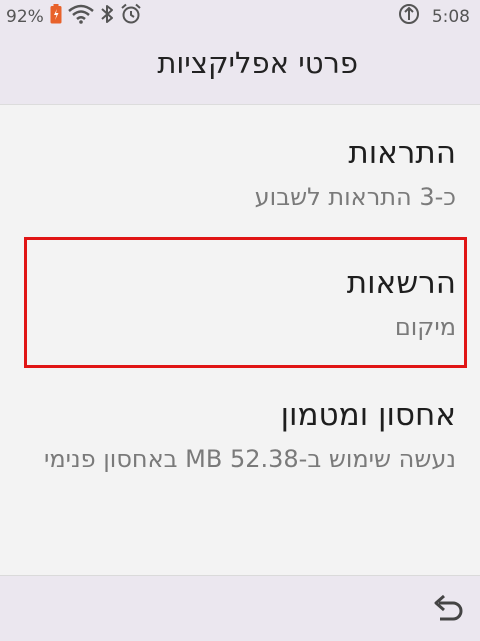 The height and width of the screenshot is (641, 480). I want to click on clock: 5:08, so click(450, 16).